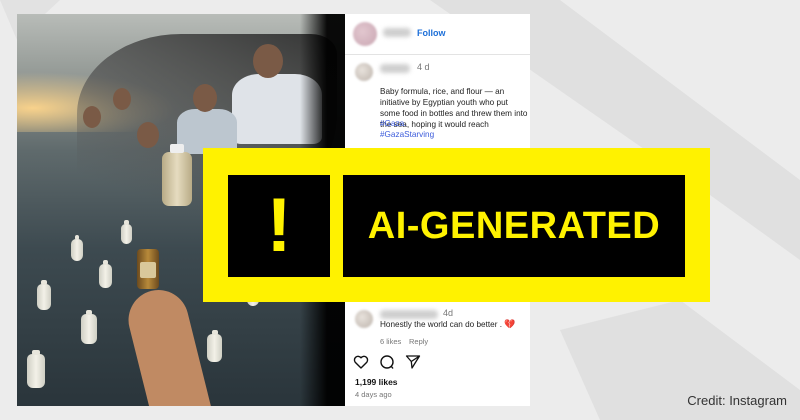 The image size is (800, 420). I want to click on comment-likes: 6 likes, so click(390, 341).